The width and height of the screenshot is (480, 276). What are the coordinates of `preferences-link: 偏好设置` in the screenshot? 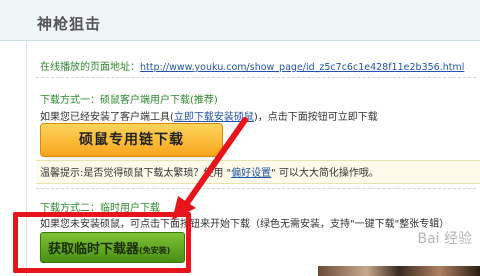 It's located at (251, 173).